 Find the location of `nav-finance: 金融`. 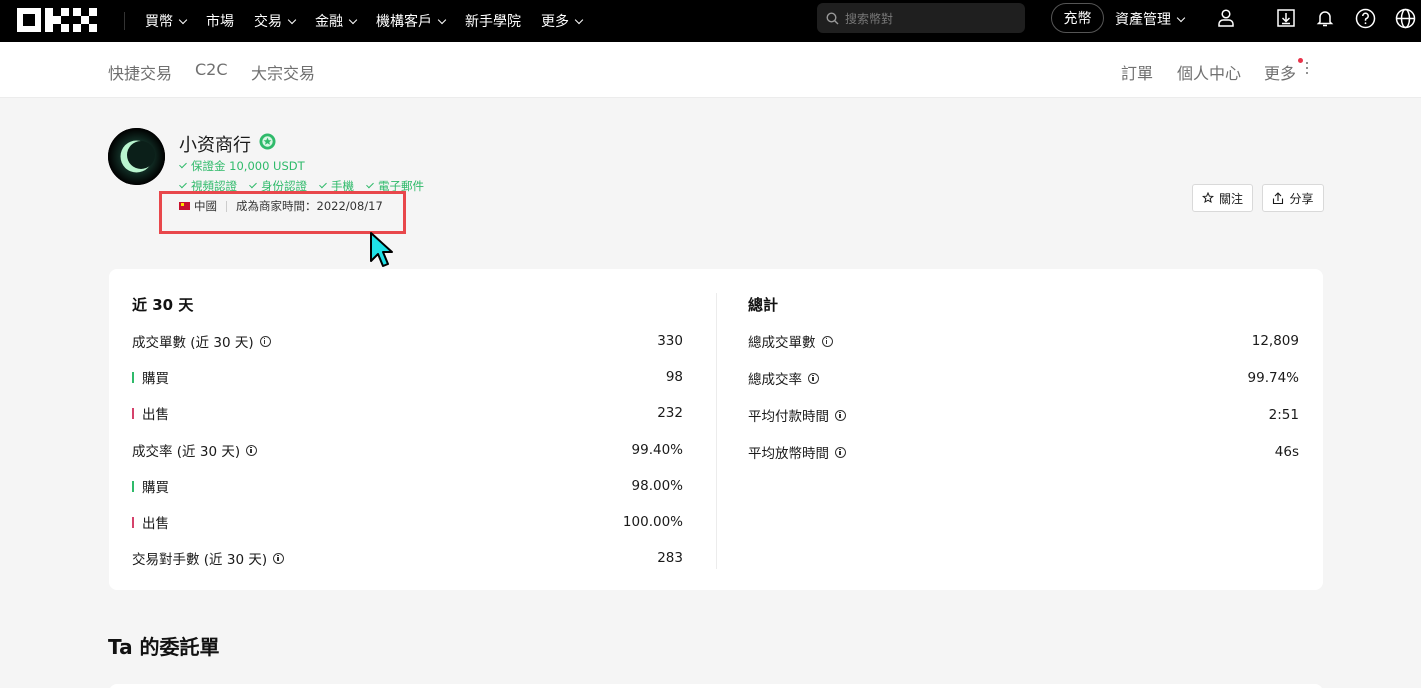

nav-finance: 金融 is located at coordinates (336, 21).